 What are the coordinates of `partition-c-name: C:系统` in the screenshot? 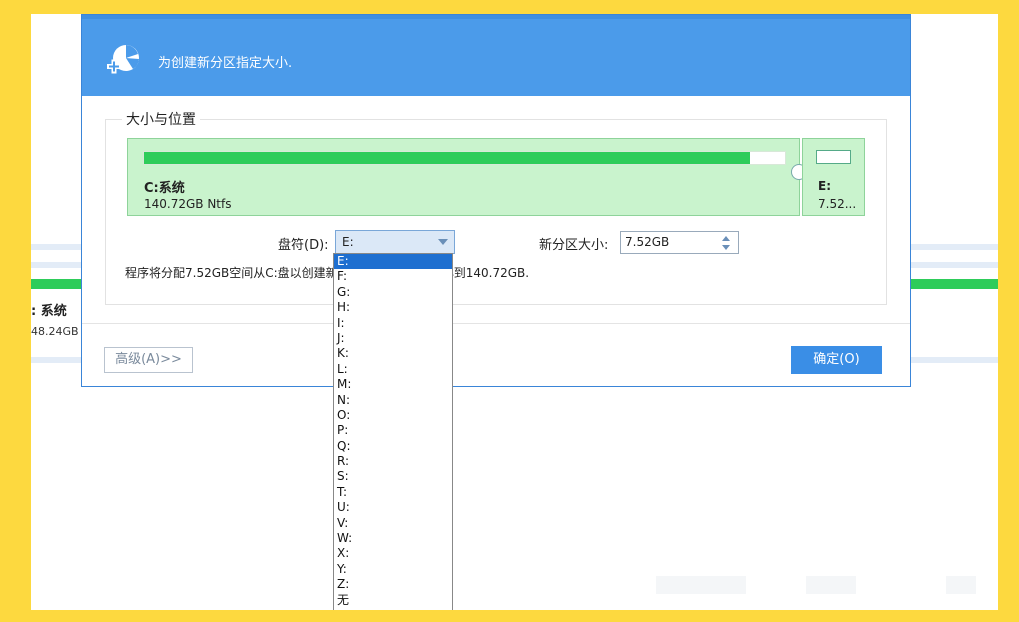 It's located at (164, 188).